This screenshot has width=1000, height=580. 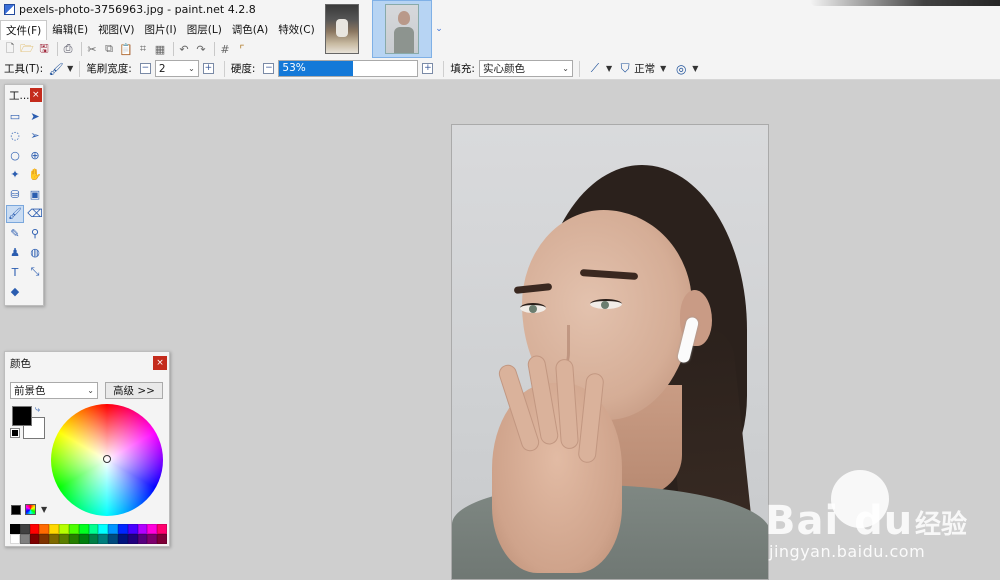 What do you see at coordinates (176, 68) in the screenshot?
I see `brush-width-combo: 2 ⌄` at bounding box center [176, 68].